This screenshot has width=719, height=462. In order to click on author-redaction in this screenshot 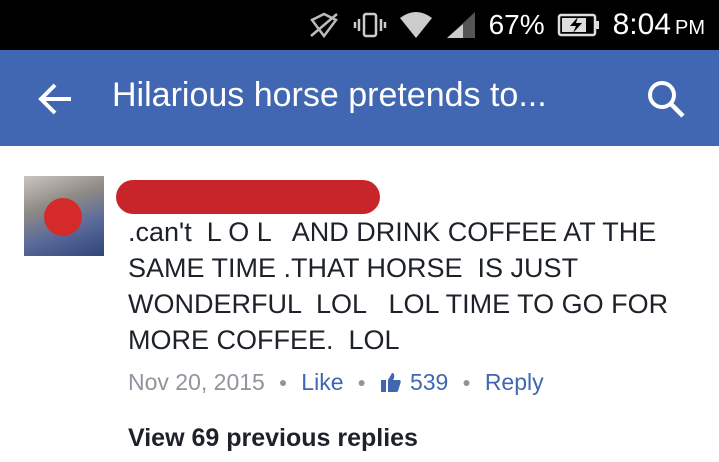, I will do `click(248, 197)`.